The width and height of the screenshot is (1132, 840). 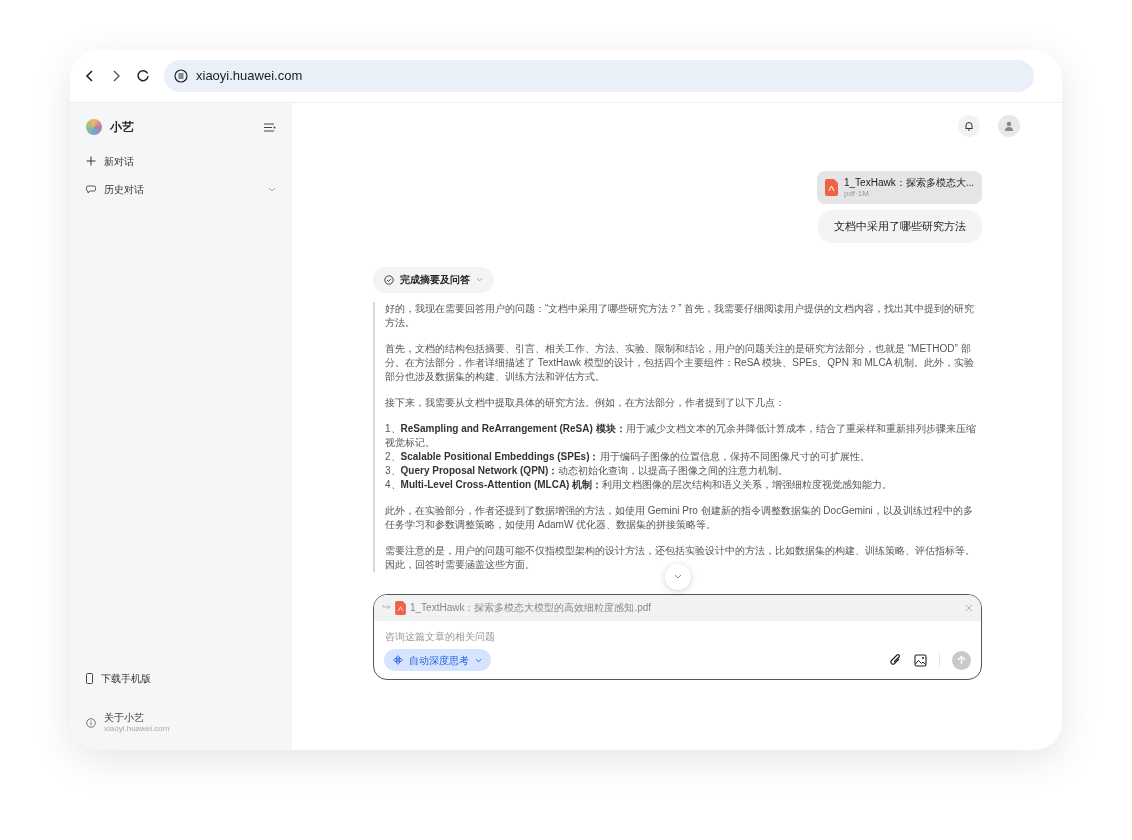 What do you see at coordinates (437, 660) in the screenshot?
I see `deep-thinking-toggle: 自动深度思考` at bounding box center [437, 660].